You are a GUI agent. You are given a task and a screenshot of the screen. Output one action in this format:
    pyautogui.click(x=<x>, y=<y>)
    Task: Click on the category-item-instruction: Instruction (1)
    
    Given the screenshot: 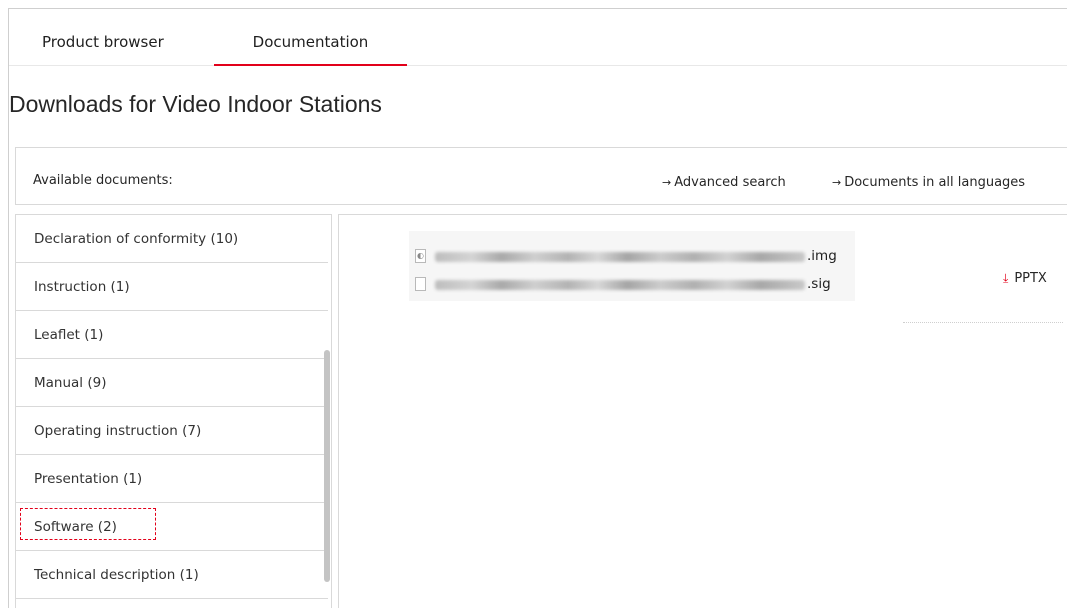 What is the action you would take?
    pyautogui.click(x=172, y=287)
    